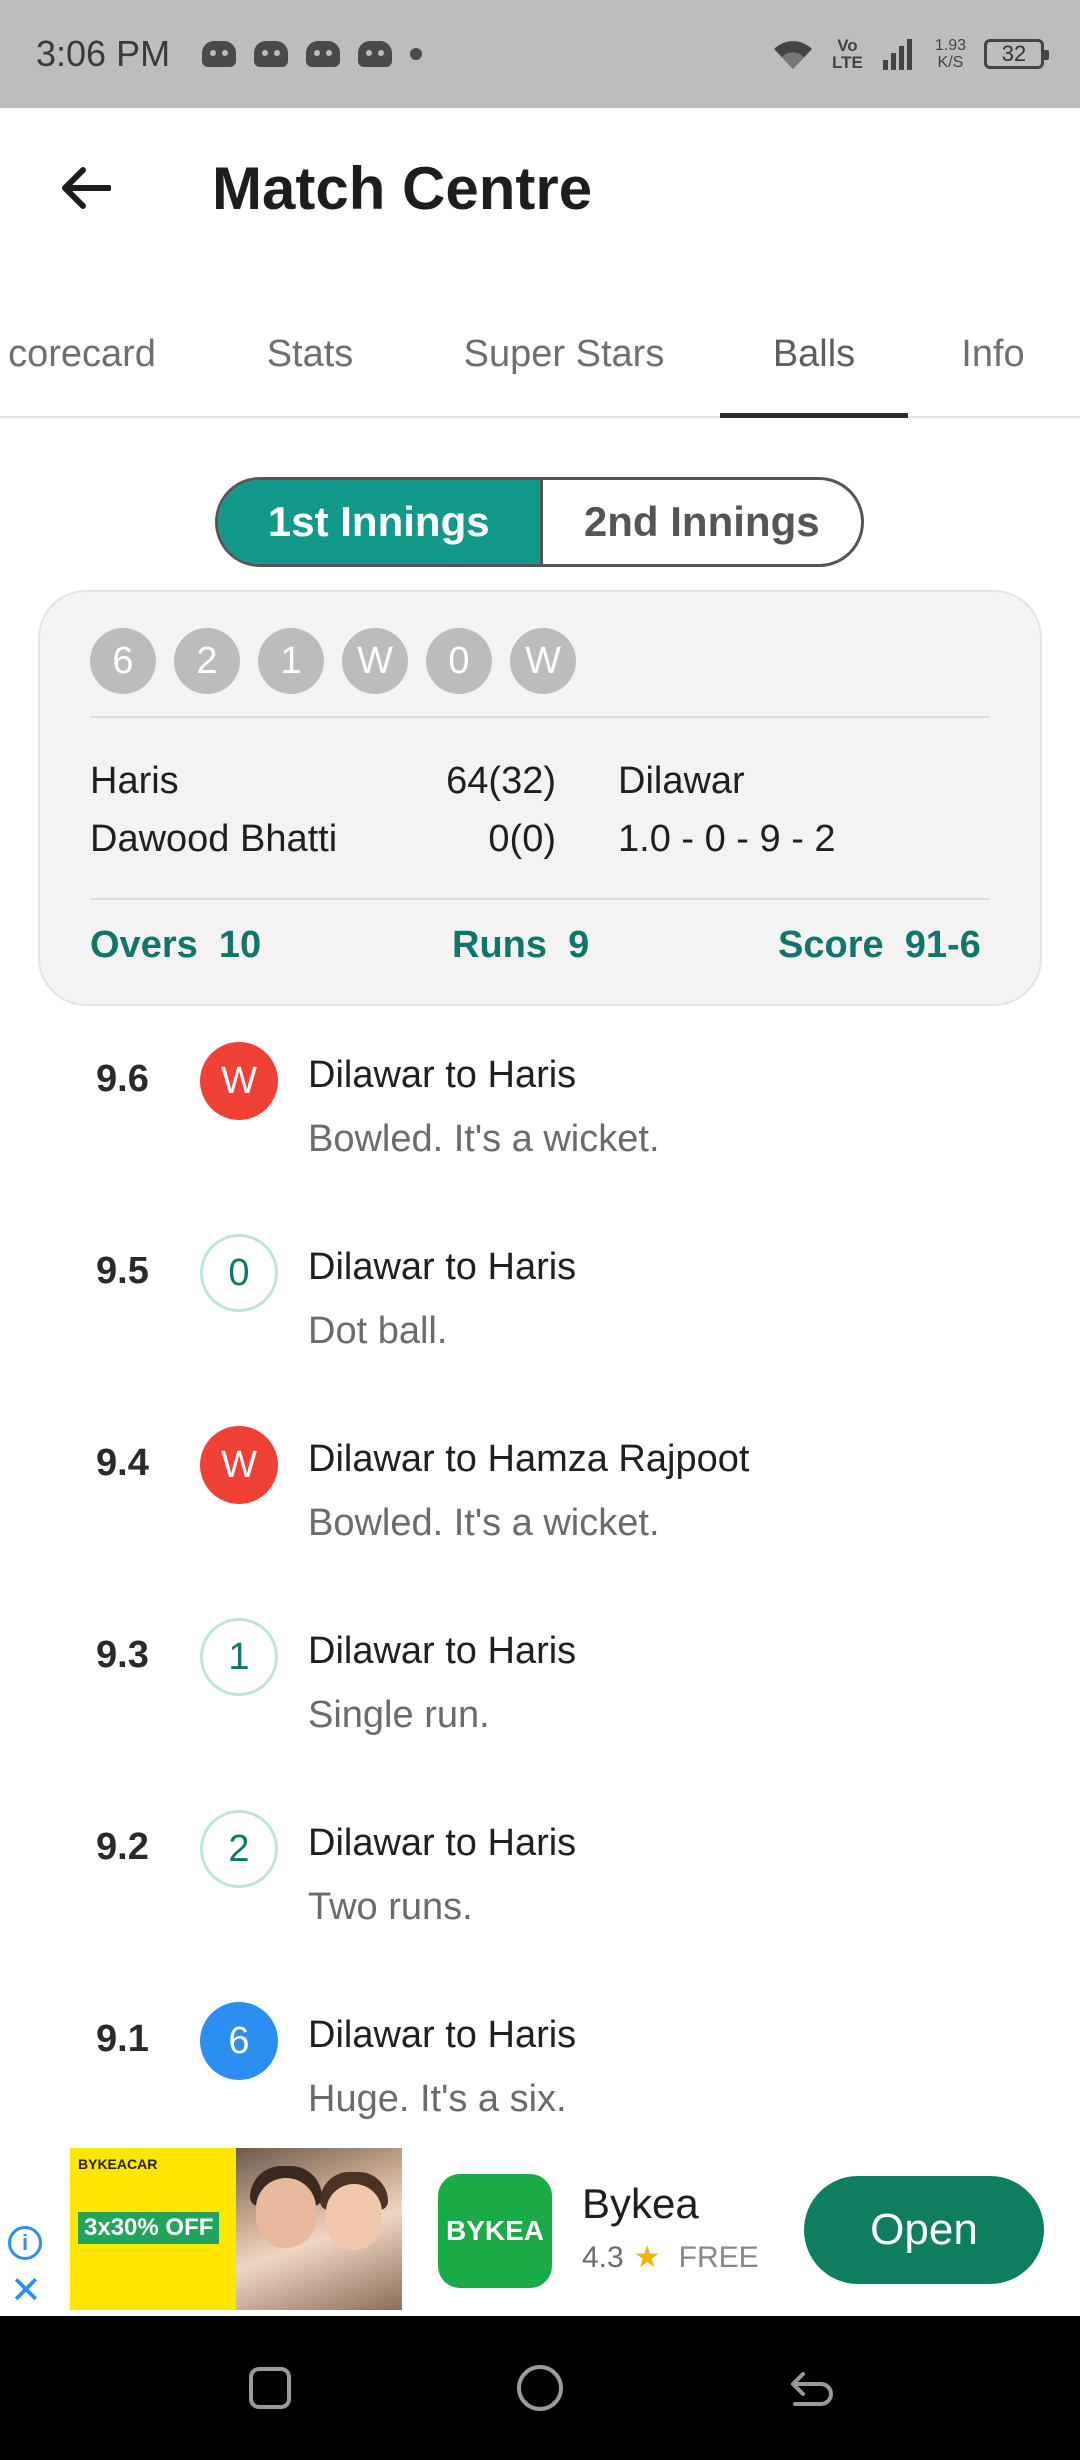 Image resolution: width=1080 pixels, height=2460 pixels. Describe the element at coordinates (681, 781) in the screenshot. I see `bowler-name: Dilawar` at that location.